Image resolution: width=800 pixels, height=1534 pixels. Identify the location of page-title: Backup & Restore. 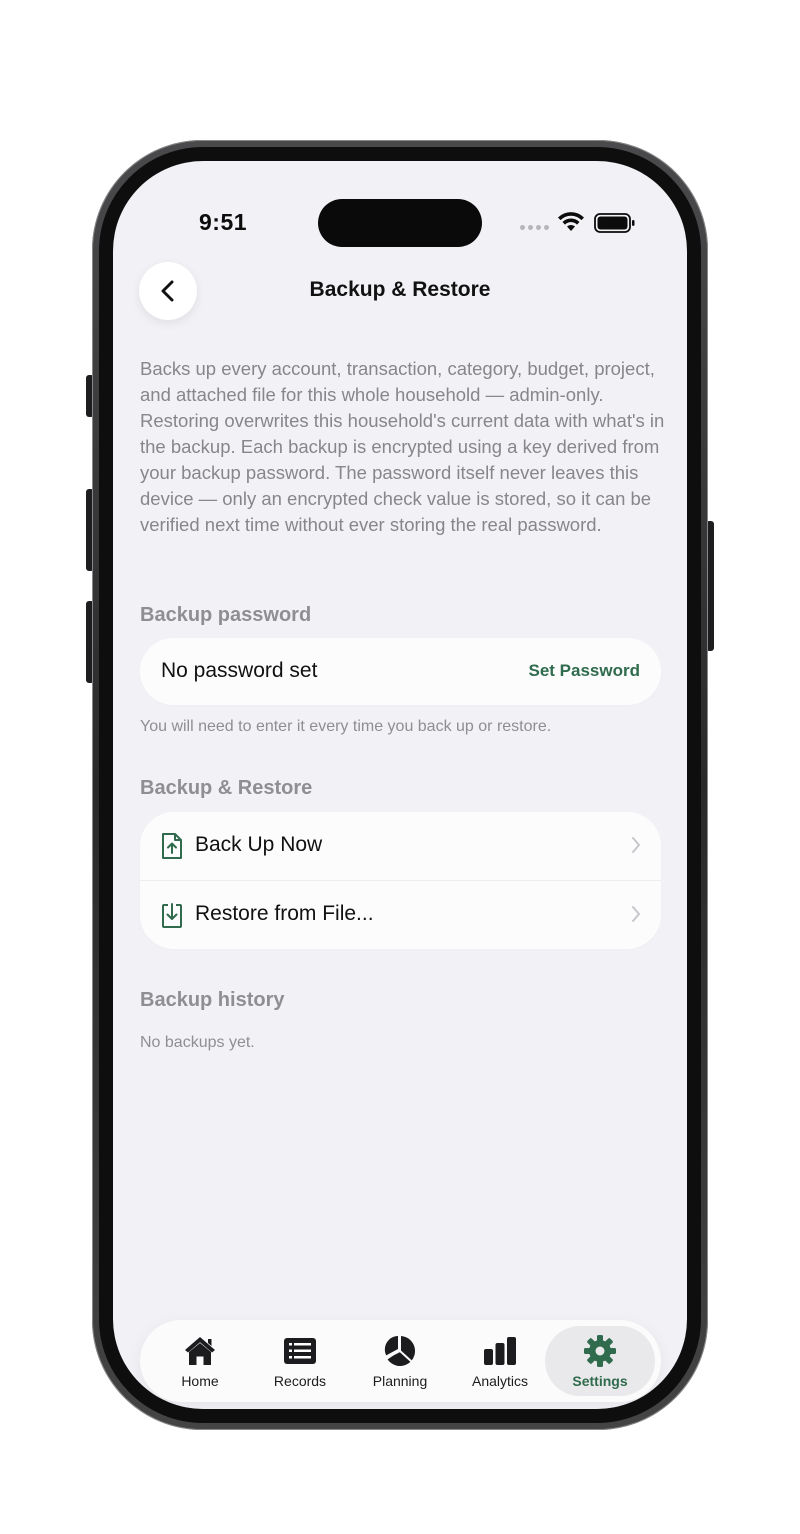
(400, 289).